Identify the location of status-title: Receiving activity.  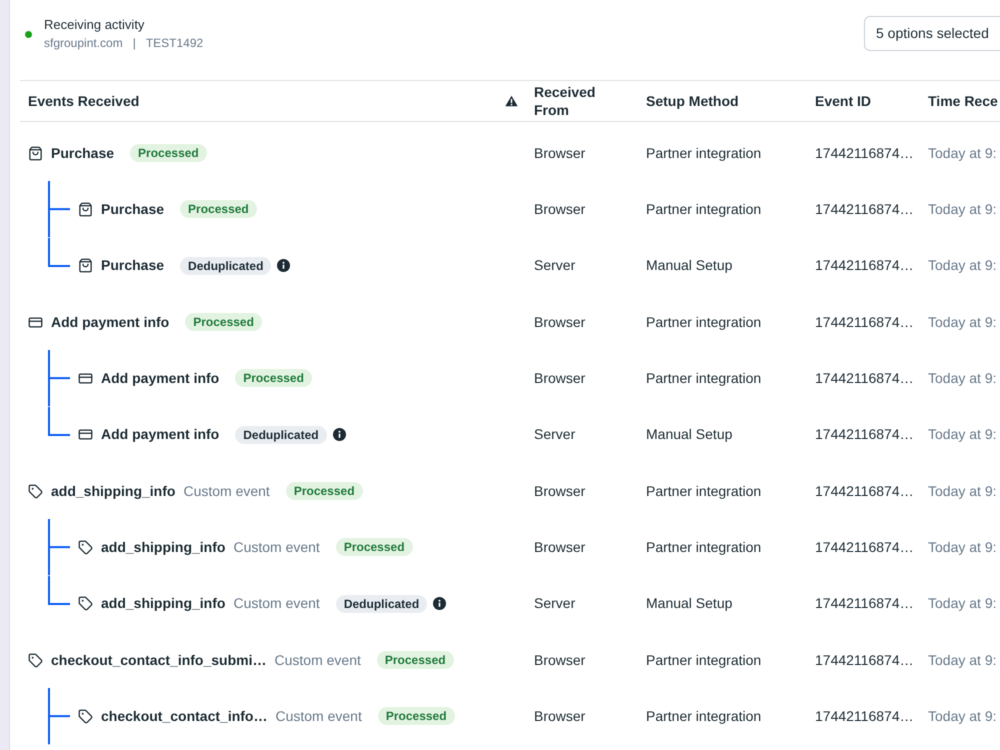
(95, 25).